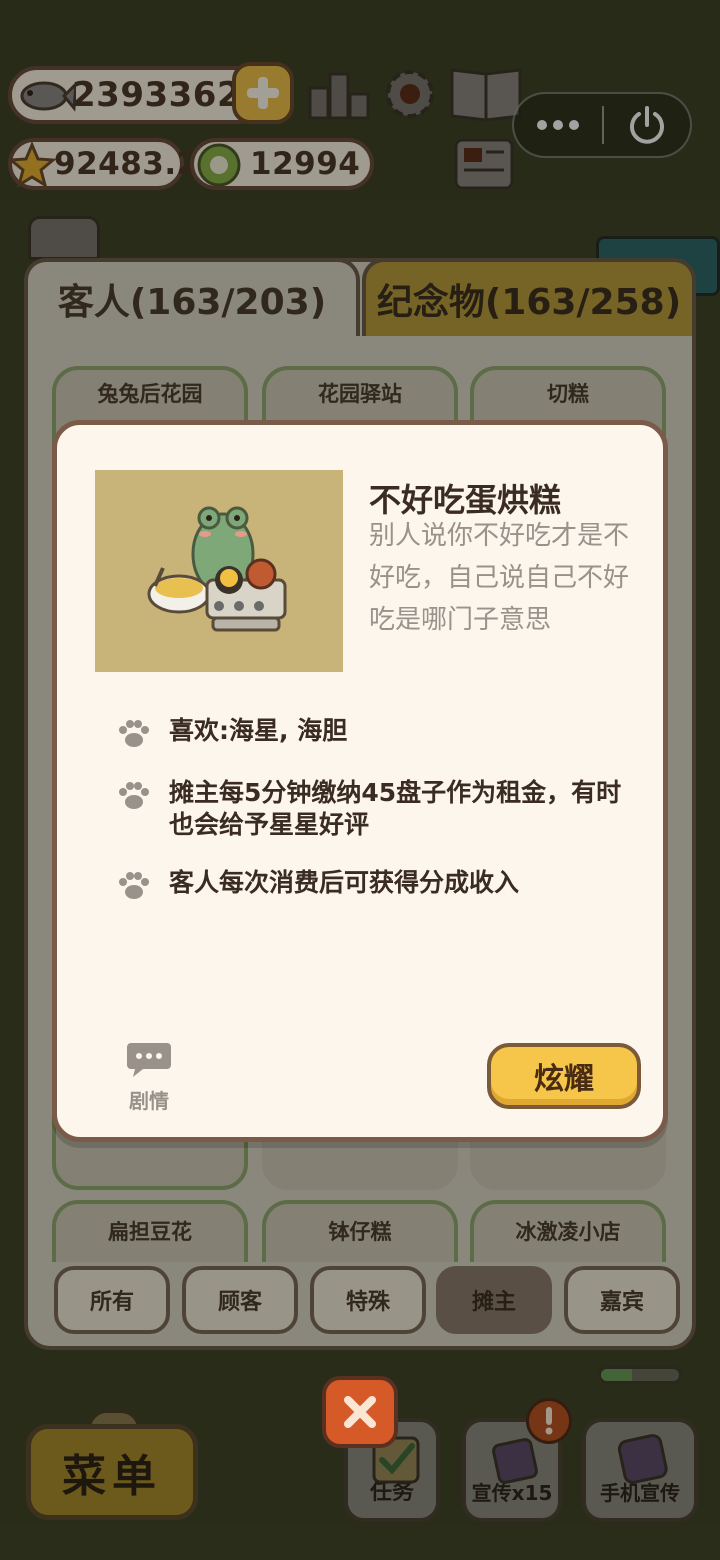 This screenshot has height=1560, width=720. I want to click on income-text: 客人每次消费后可获得分成收入, so click(344, 882).